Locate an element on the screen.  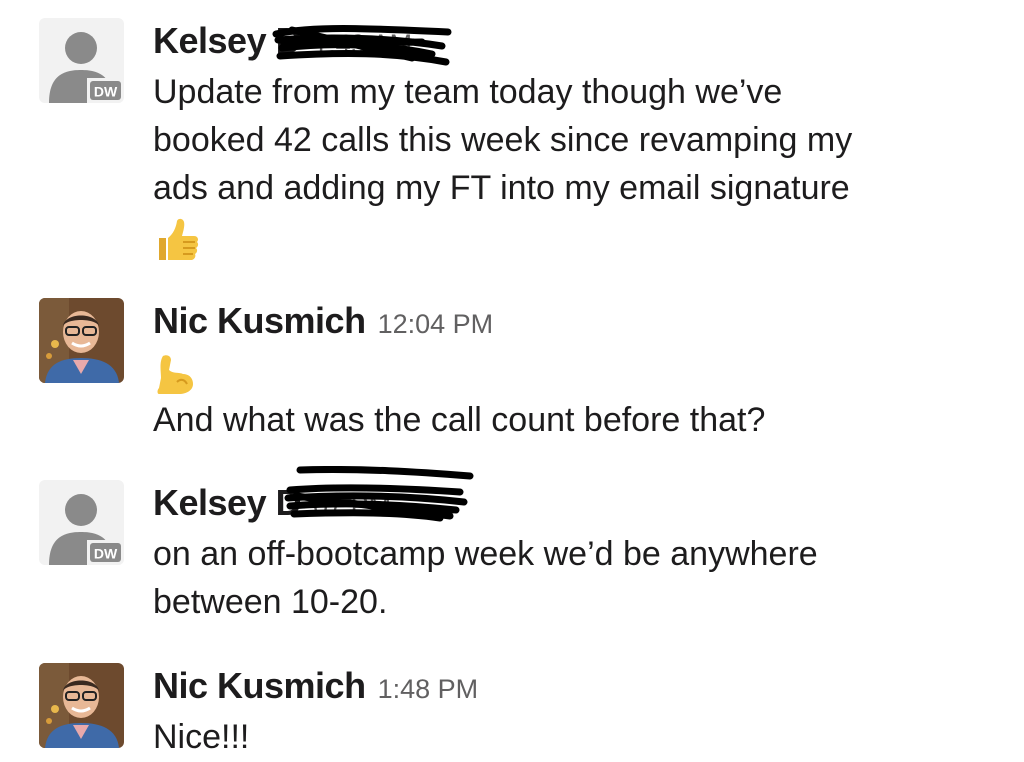
message-header: Nic Kusmich 1:48 PM is located at coordinates (578, 689).